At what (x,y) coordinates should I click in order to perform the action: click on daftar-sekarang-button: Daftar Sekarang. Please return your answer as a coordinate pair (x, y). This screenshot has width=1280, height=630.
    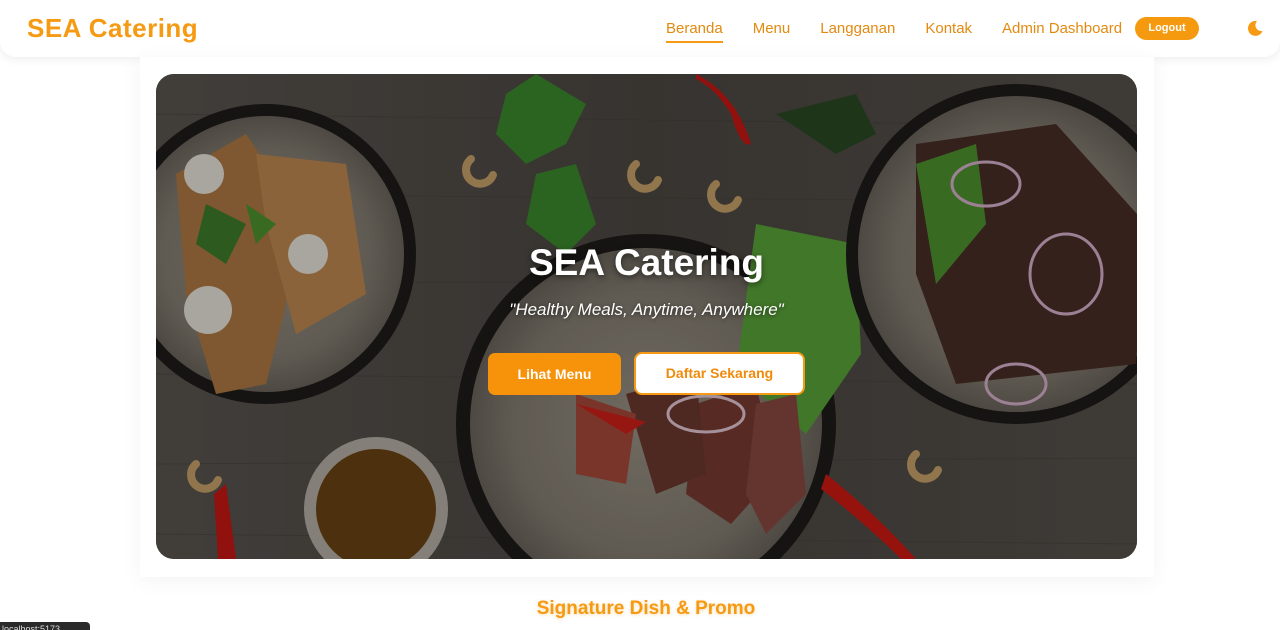
    Looking at the image, I should click on (719, 373).